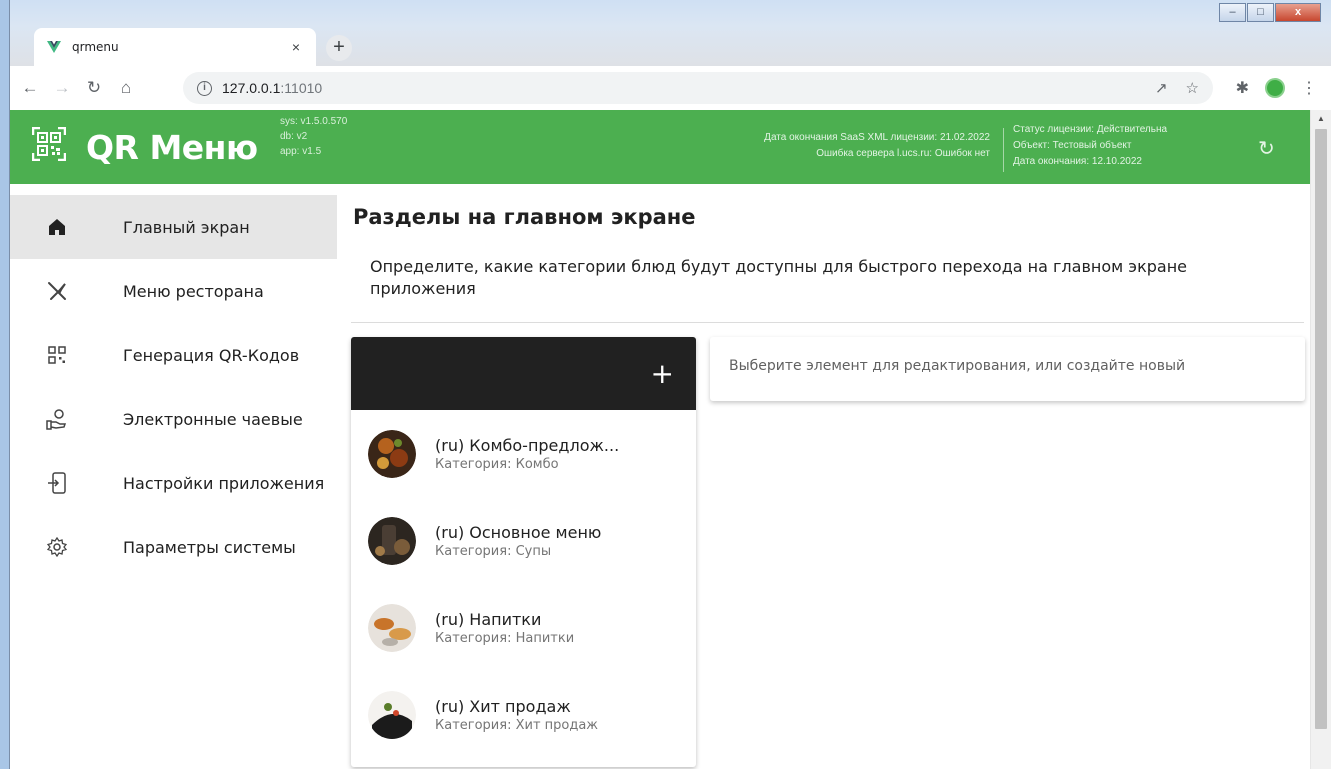 This screenshot has width=1331, height=769. I want to click on sidebar-item-restaurant-menu: Меню ресторана, so click(173, 291).